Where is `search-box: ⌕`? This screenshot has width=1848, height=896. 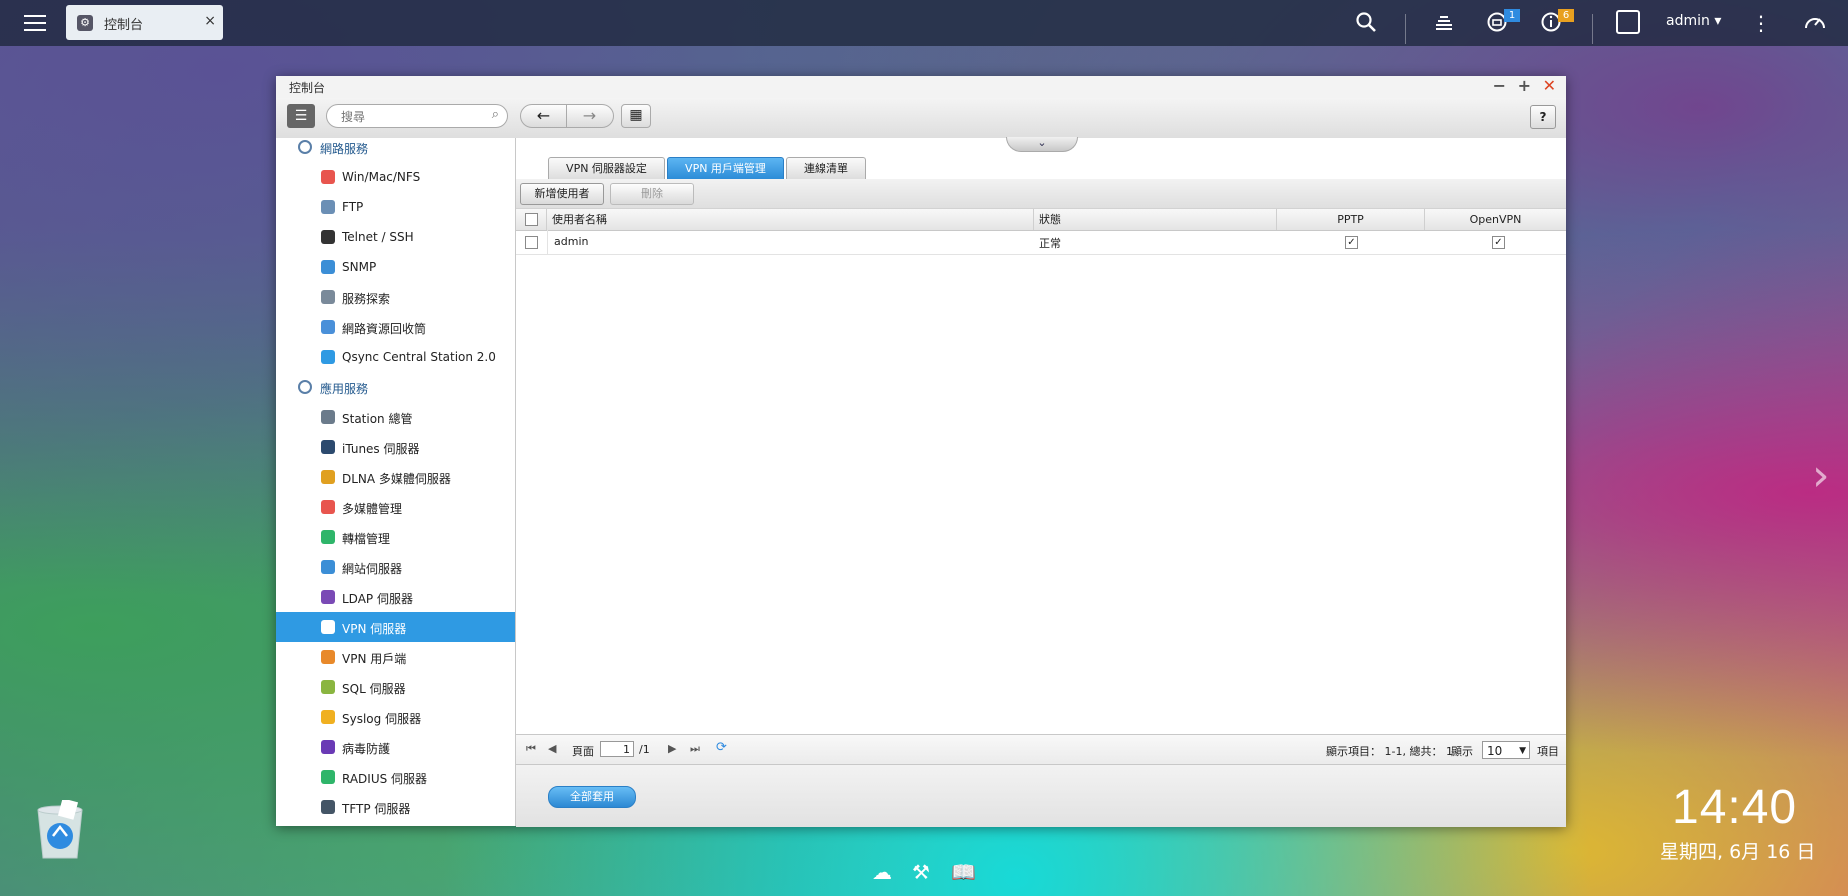
search-box: ⌕ is located at coordinates (417, 116).